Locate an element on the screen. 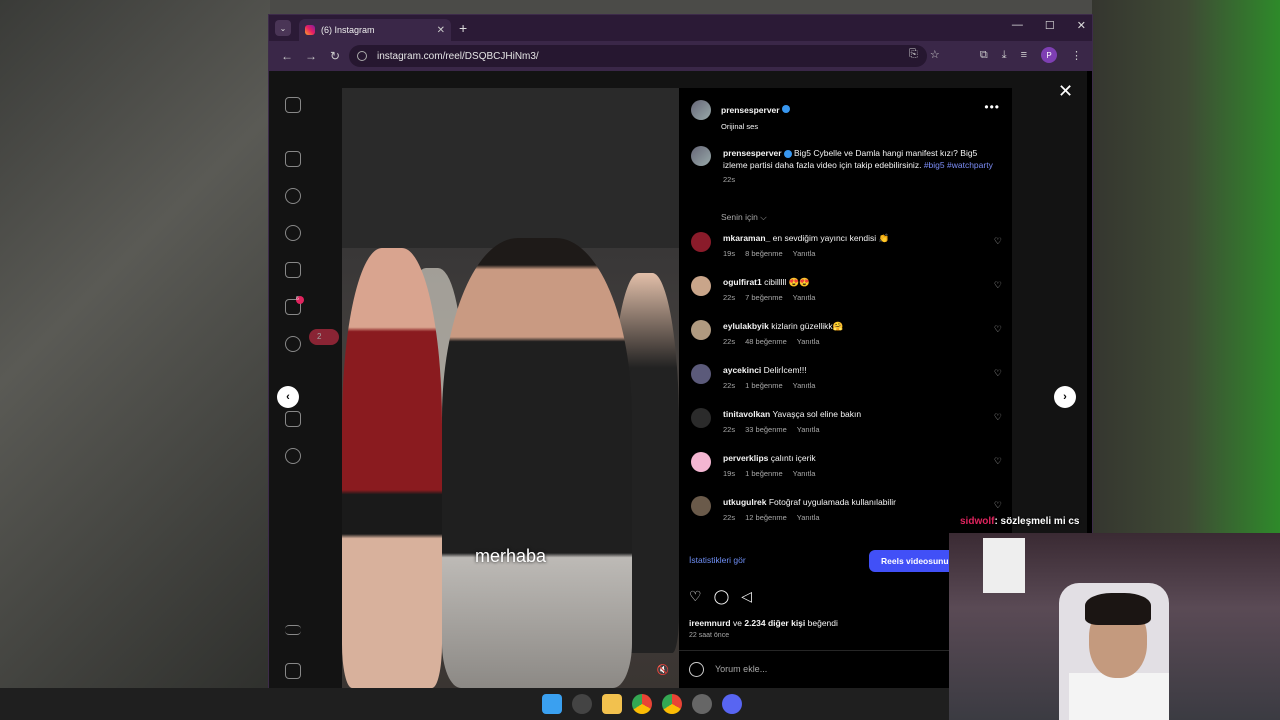 This screenshot has width=1280, height=720. more-options-icon: ••• is located at coordinates (992, 107).